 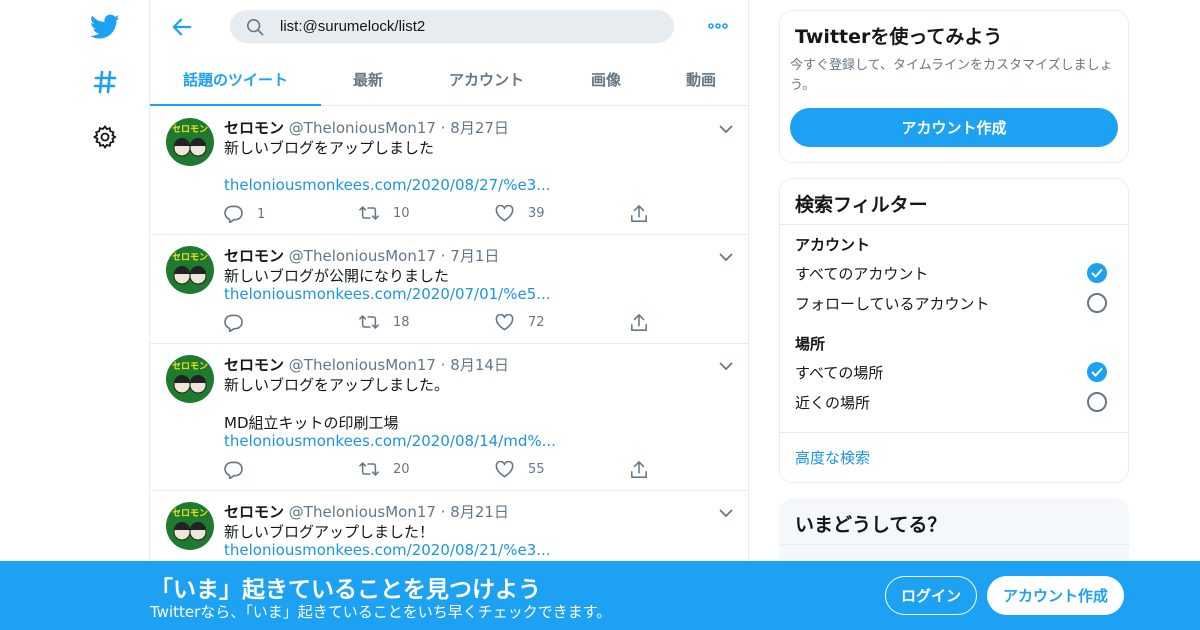 I want to click on login-button: ログイン, so click(x=931, y=595).